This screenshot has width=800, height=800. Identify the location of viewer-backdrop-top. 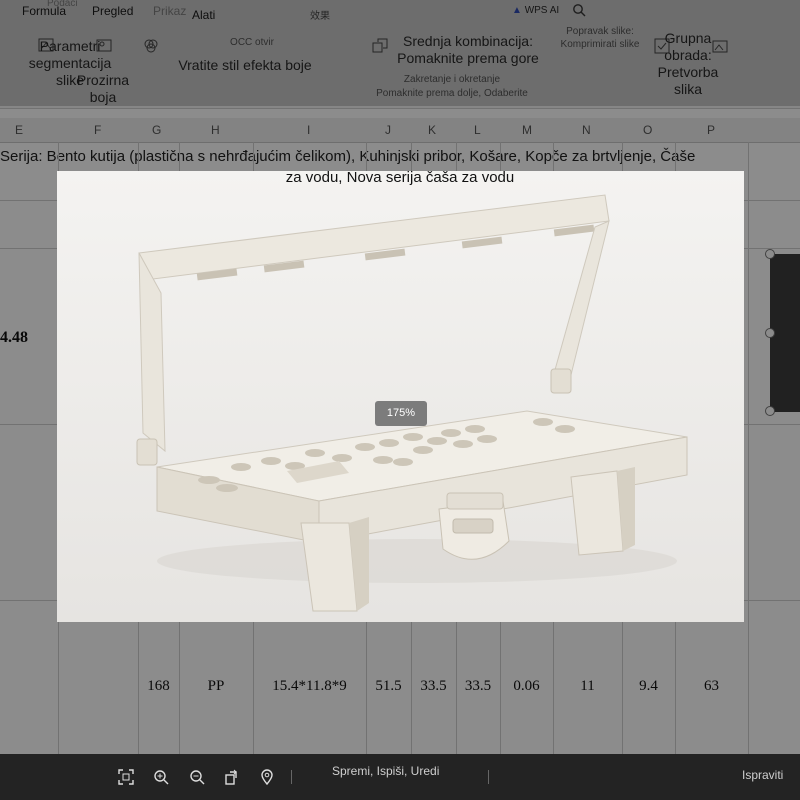
(400, 53).